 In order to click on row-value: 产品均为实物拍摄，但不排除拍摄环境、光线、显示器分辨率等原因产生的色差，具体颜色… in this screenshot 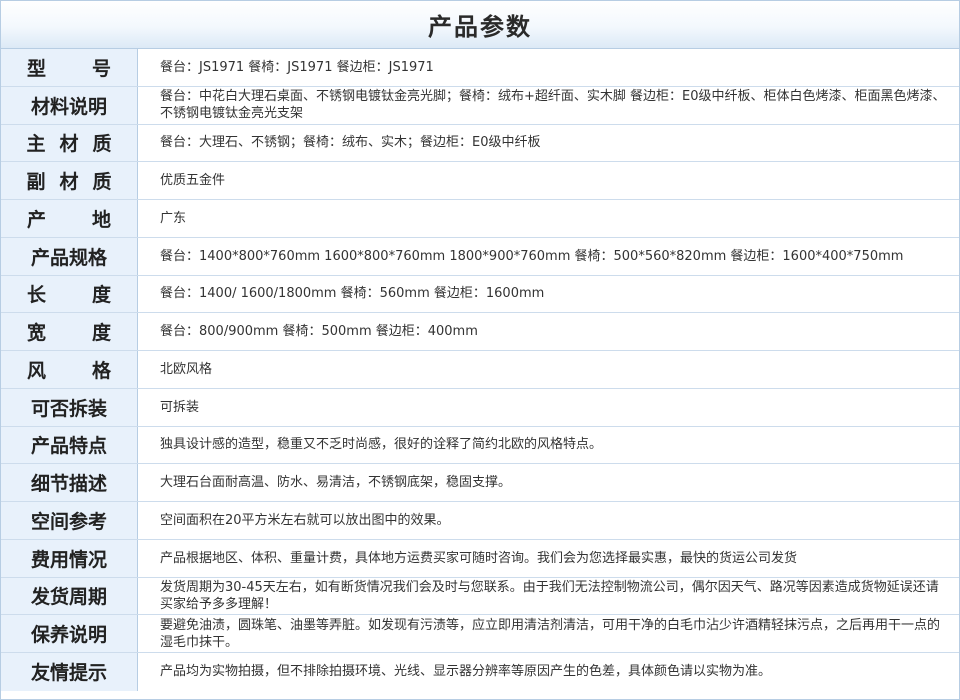, I will do `click(466, 672)`.